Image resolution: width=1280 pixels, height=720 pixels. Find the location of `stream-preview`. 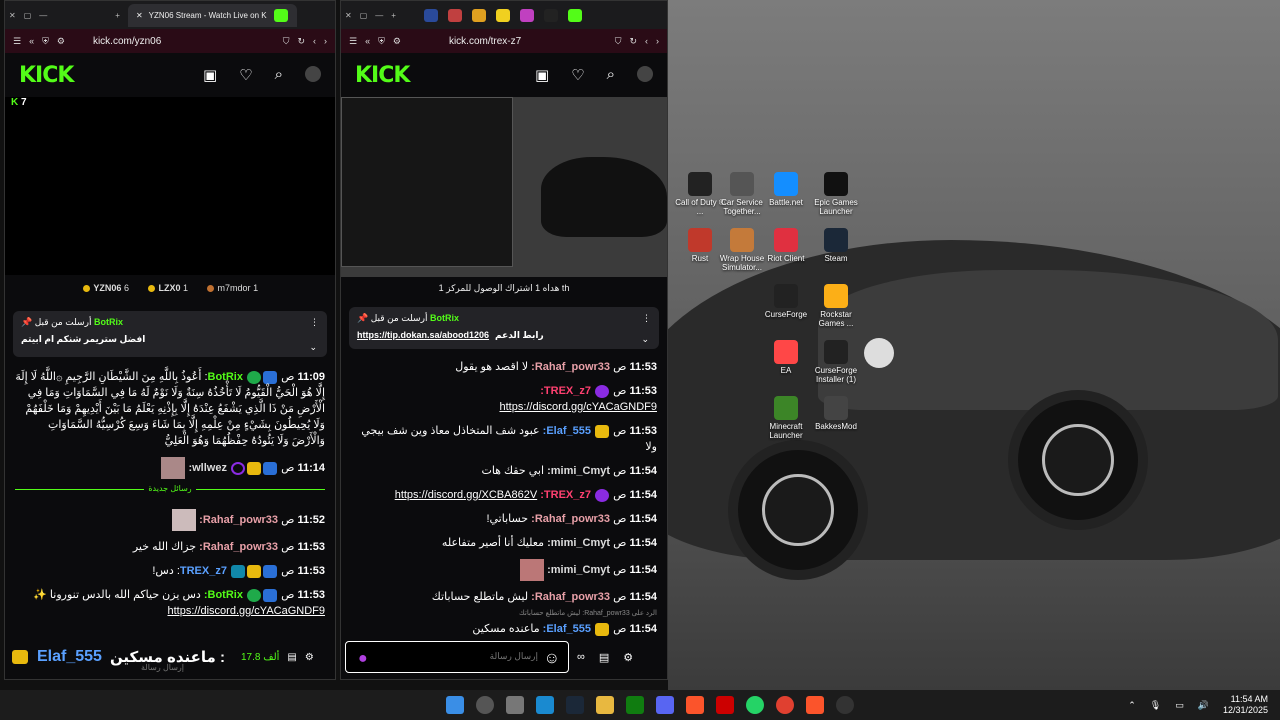

stream-preview is located at coordinates (427, 182).